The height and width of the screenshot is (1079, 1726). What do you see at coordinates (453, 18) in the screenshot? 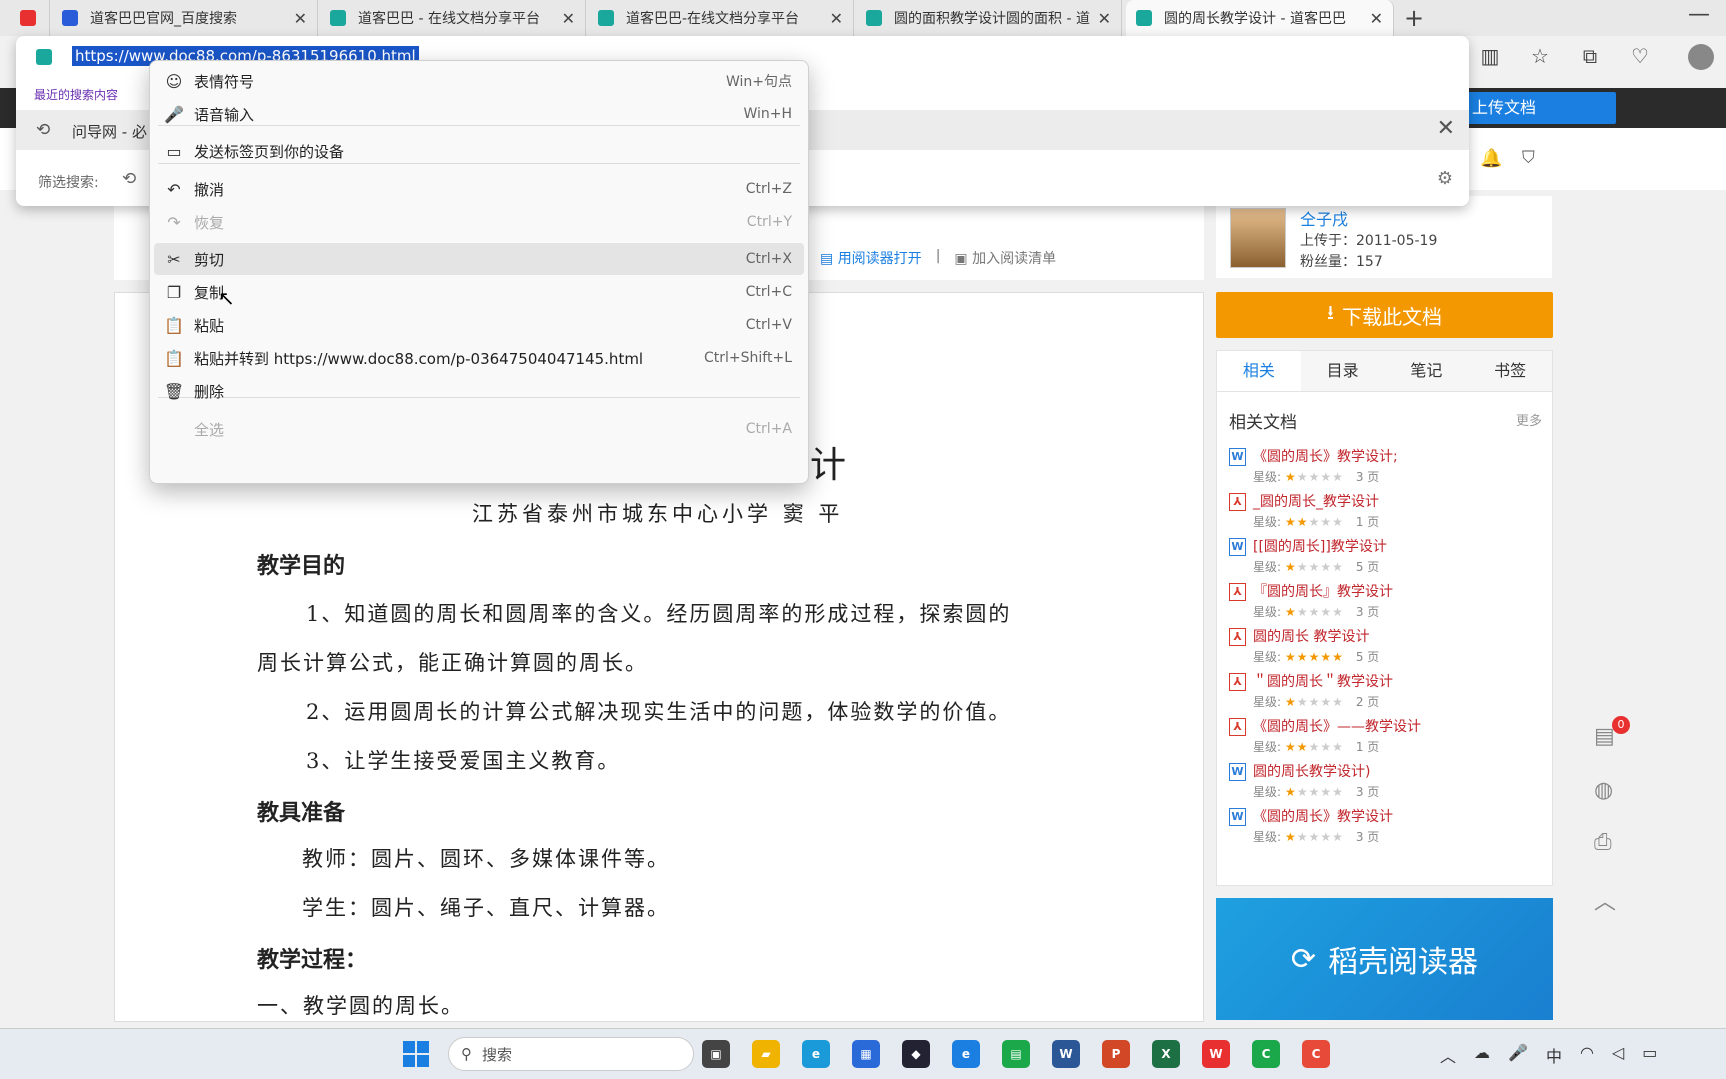
I see `tab-doc88-1: 道客巴巴 - 在线文档分享平台 ✕` at bounding box center [453, 18].